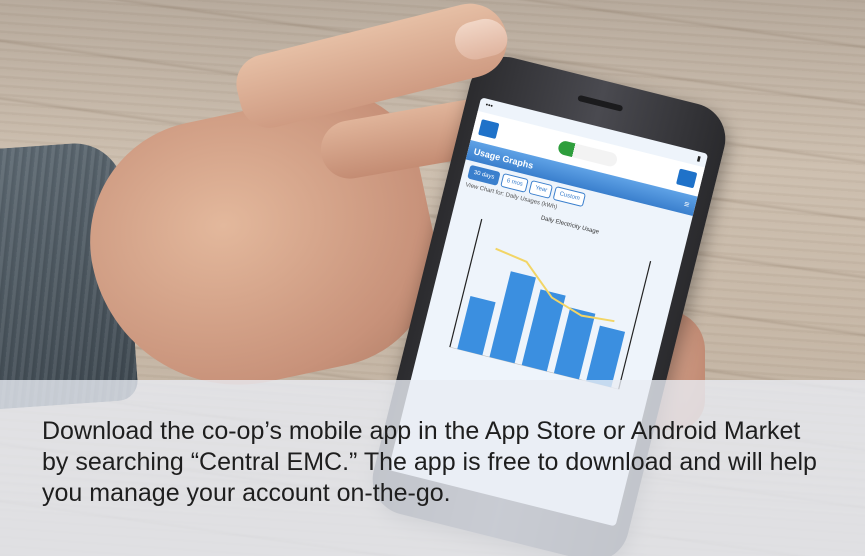  I want to click on account-icon, so click(687, 178).